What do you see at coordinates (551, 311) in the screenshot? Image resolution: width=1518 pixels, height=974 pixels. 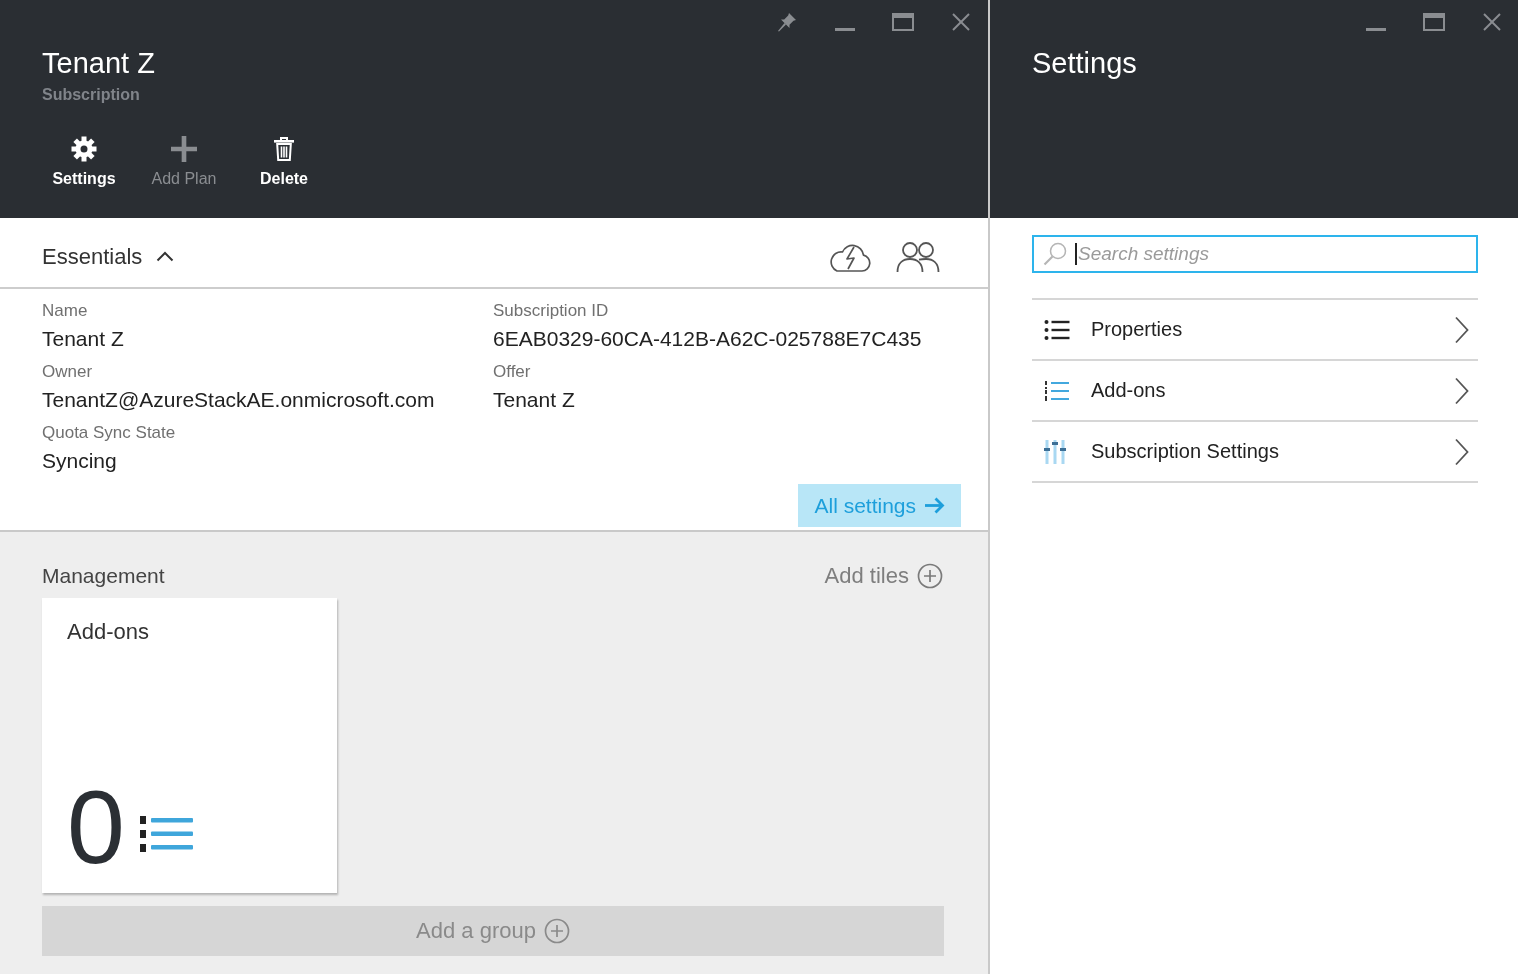 I see `field-label: Subscription ID` at bounding box center [551, 311].